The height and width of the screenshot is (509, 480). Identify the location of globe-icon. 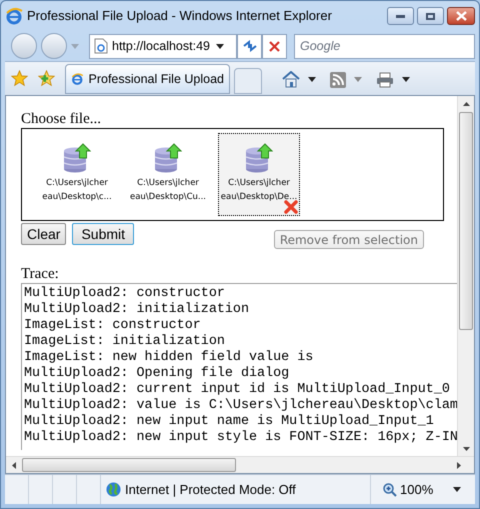
(113, 489).